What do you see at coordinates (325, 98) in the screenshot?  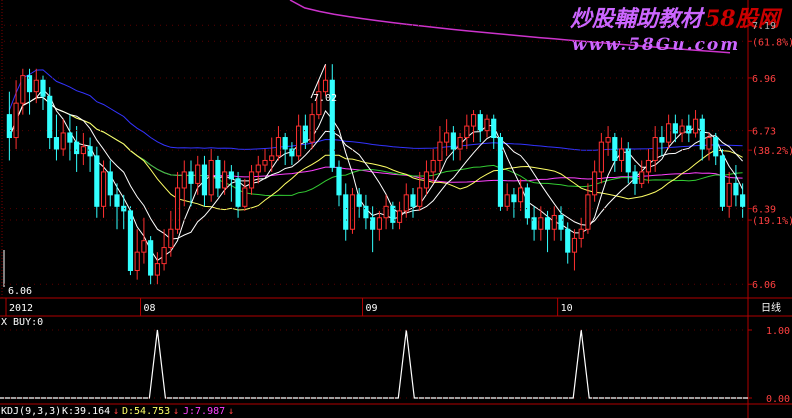 I see `high-label: 7.02` at bounding box center [325, 98].